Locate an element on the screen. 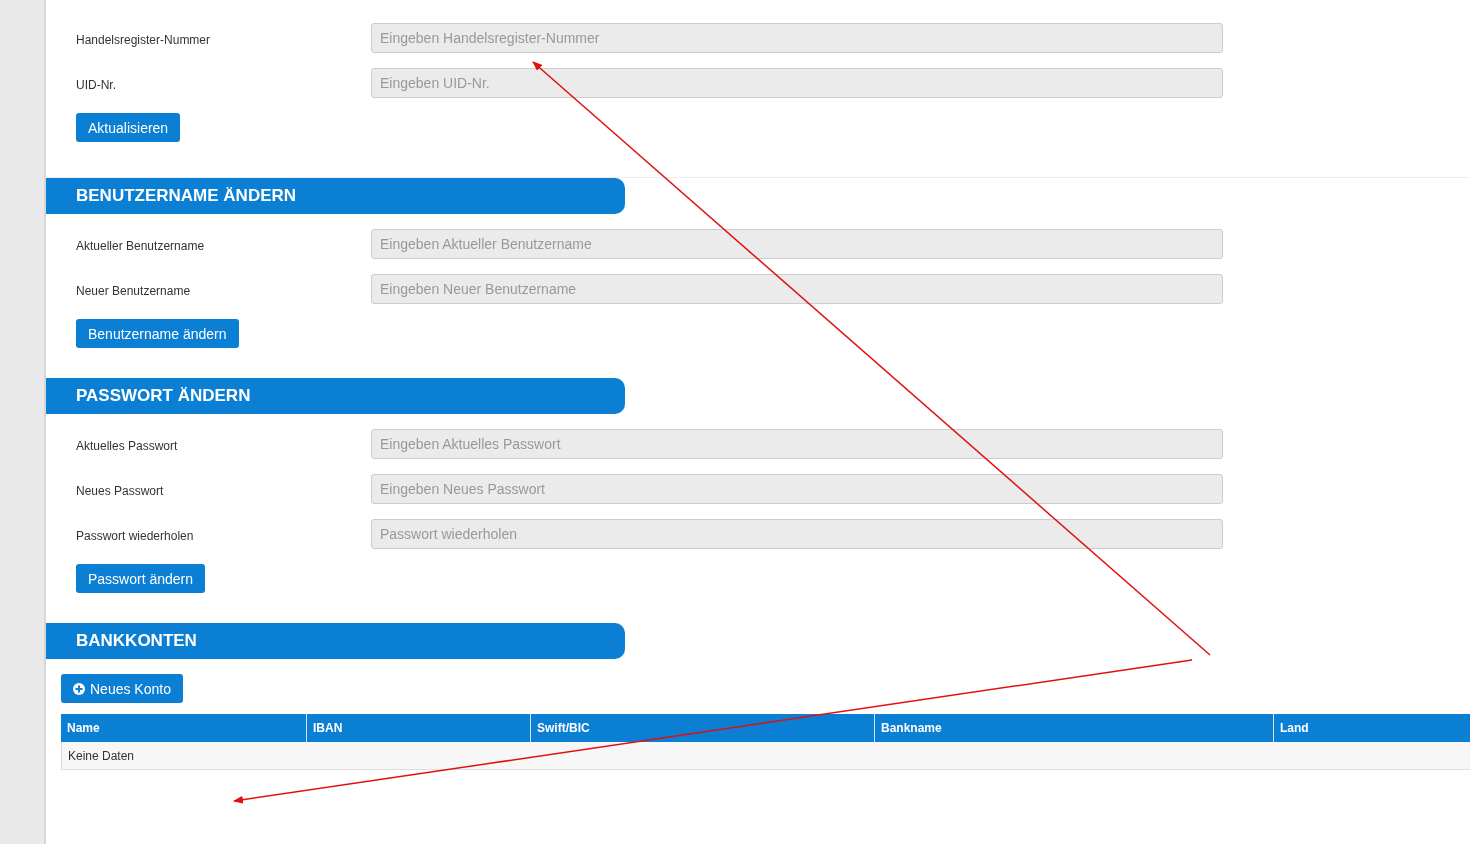  field-label: Neuer Benutzername is located at coordinates (134, 290).